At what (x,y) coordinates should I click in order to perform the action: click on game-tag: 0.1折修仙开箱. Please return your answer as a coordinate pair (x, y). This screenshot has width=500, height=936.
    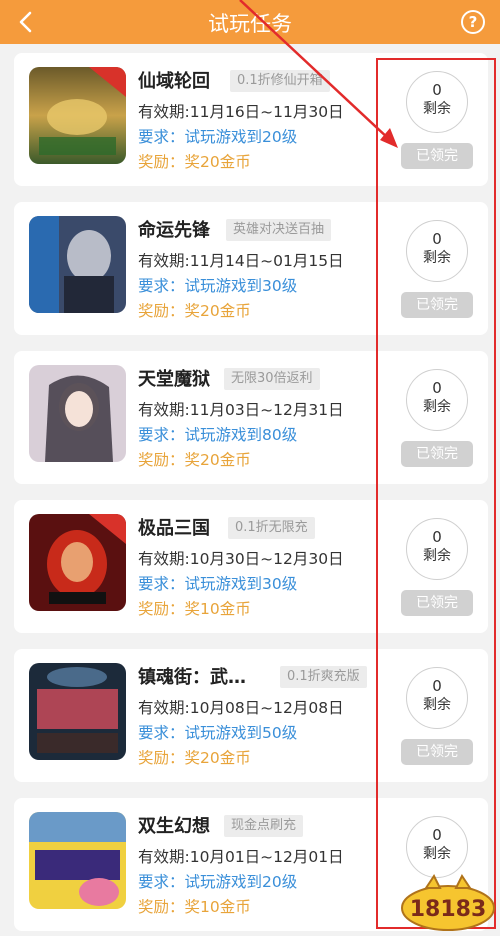
    Looking at the image, I should click on (280, 81).